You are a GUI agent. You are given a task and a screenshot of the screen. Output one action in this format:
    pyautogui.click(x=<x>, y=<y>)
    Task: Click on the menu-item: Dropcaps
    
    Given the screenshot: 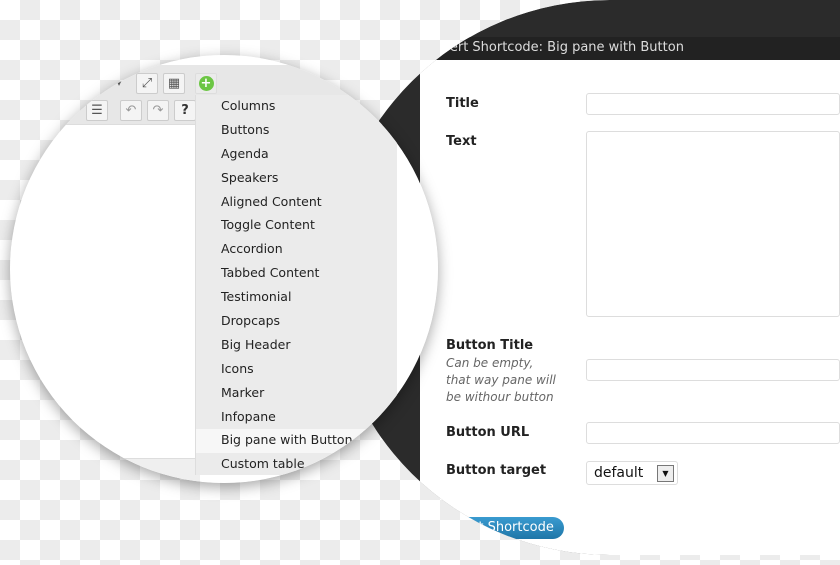 What is the action you would take?
    pyautogui.click(x=296, y=322)
    